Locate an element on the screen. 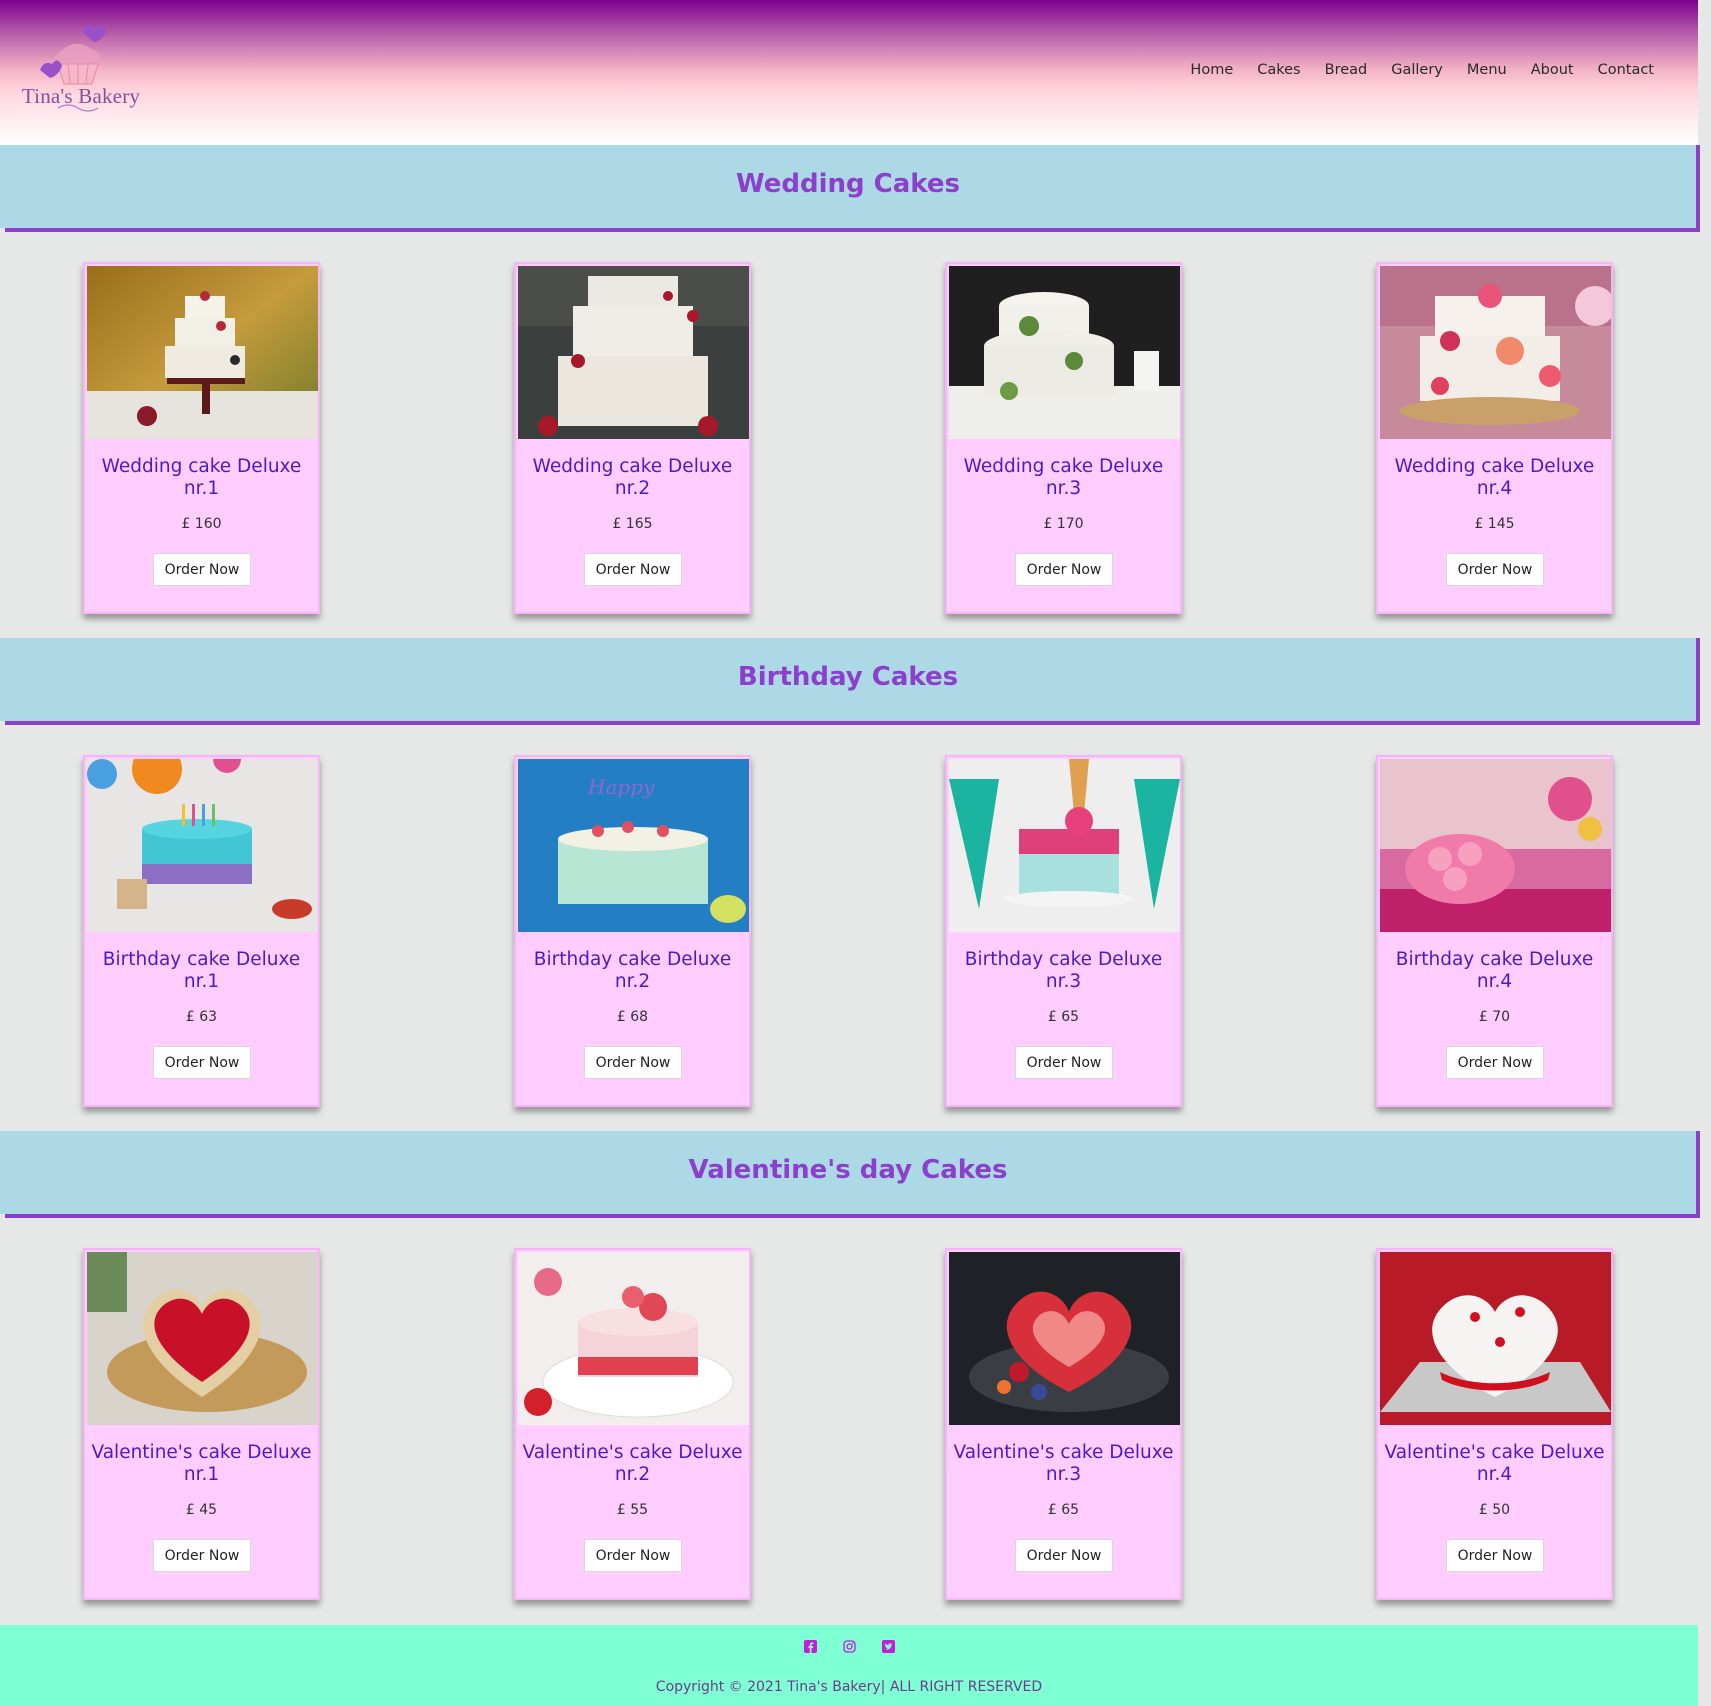  product-price: £ 70 is located at coordinates (1494, 1017).